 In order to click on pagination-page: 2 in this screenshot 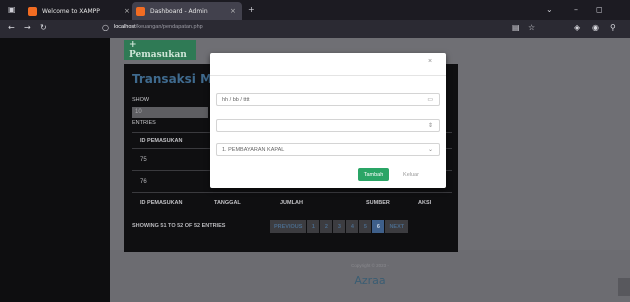, I will do `click(326, 226)`.